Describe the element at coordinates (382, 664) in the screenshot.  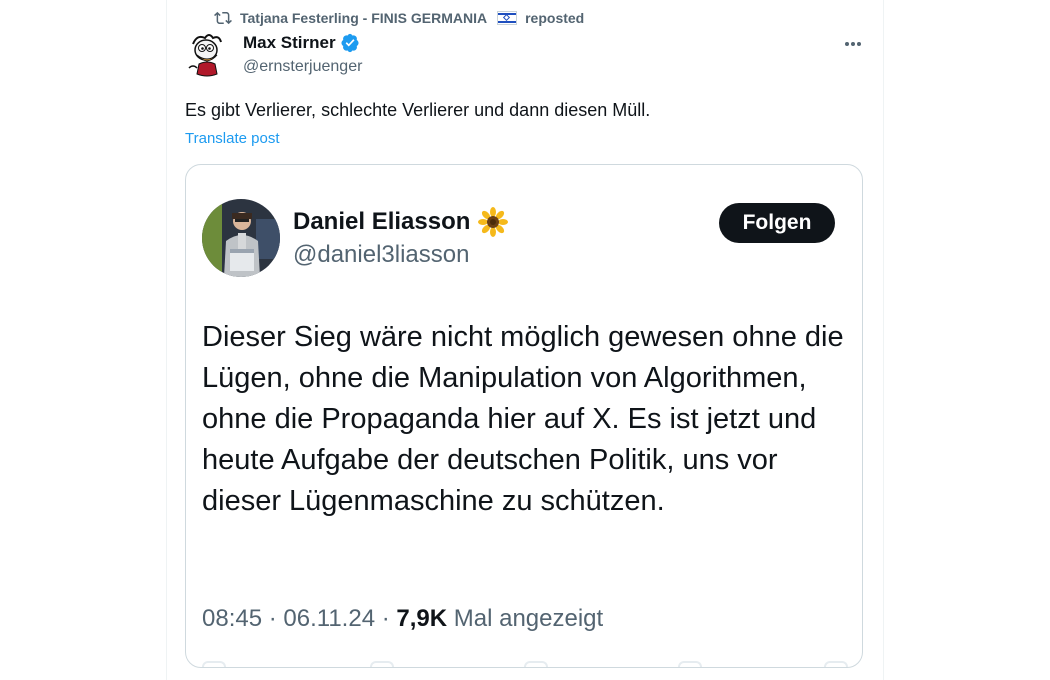
I see `repost-action-icon` at that location.